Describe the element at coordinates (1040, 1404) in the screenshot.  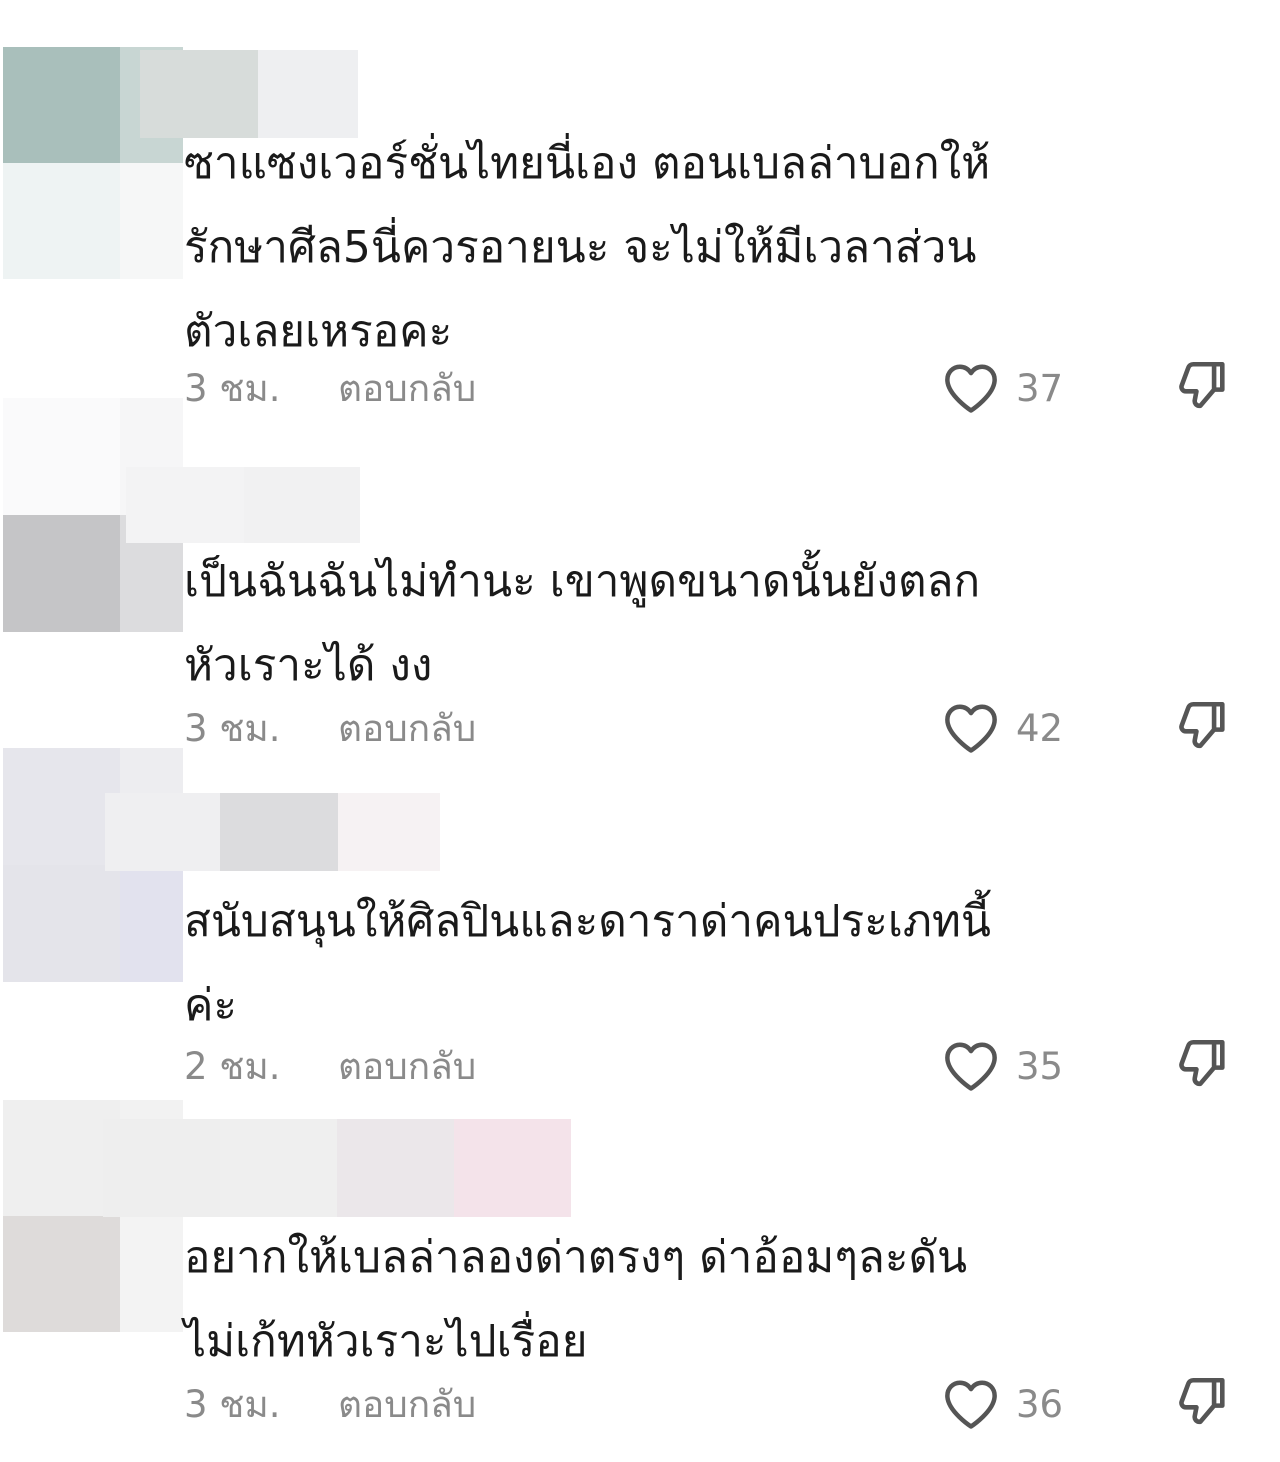
I see `like-count: 36` at that location.